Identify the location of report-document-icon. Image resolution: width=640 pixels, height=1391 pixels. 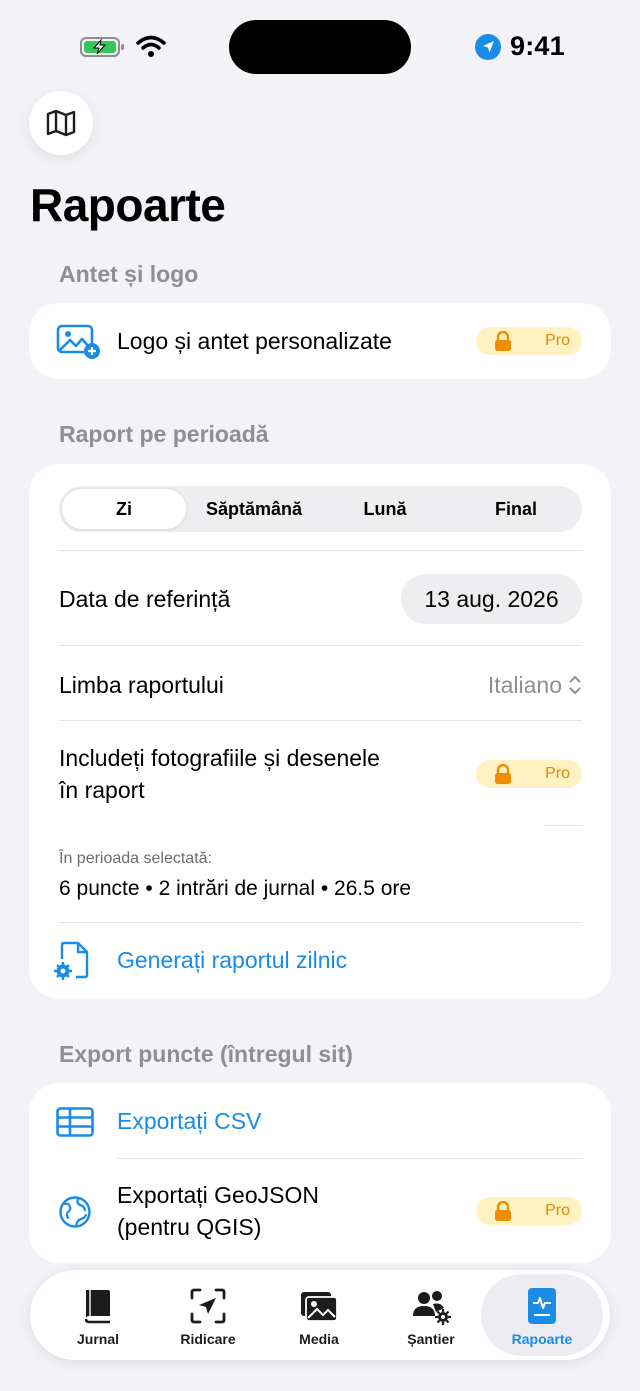
(542, 1306).